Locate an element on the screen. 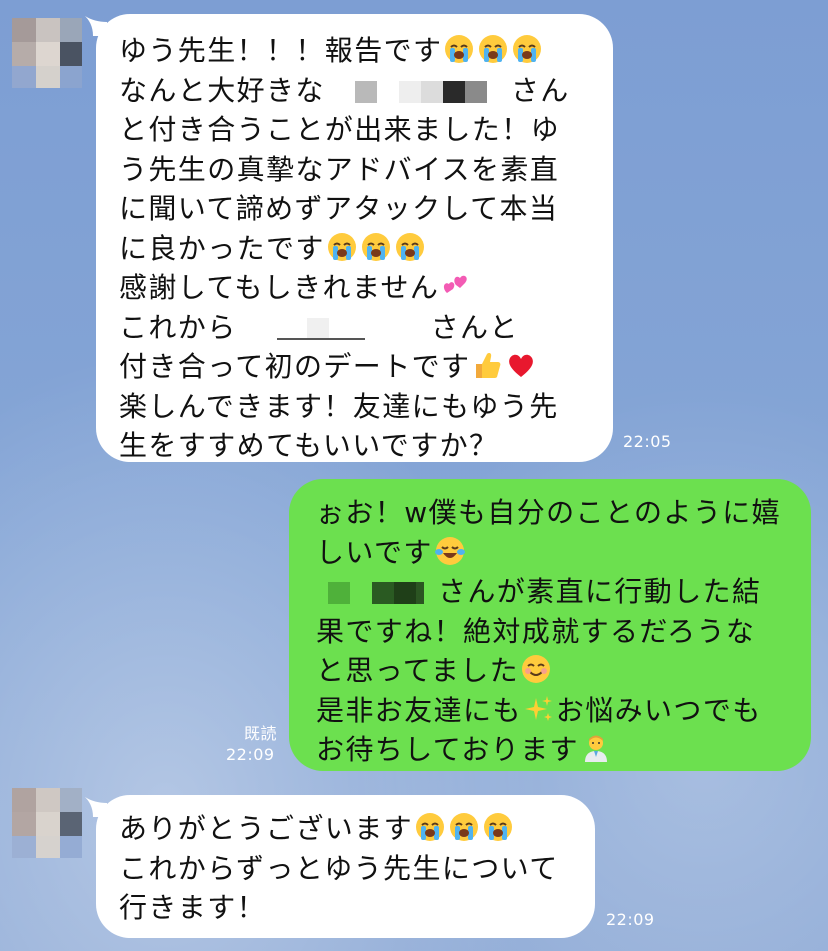 The image size is (828, 951). sparkles-icon is located at coordinates (539, 709).